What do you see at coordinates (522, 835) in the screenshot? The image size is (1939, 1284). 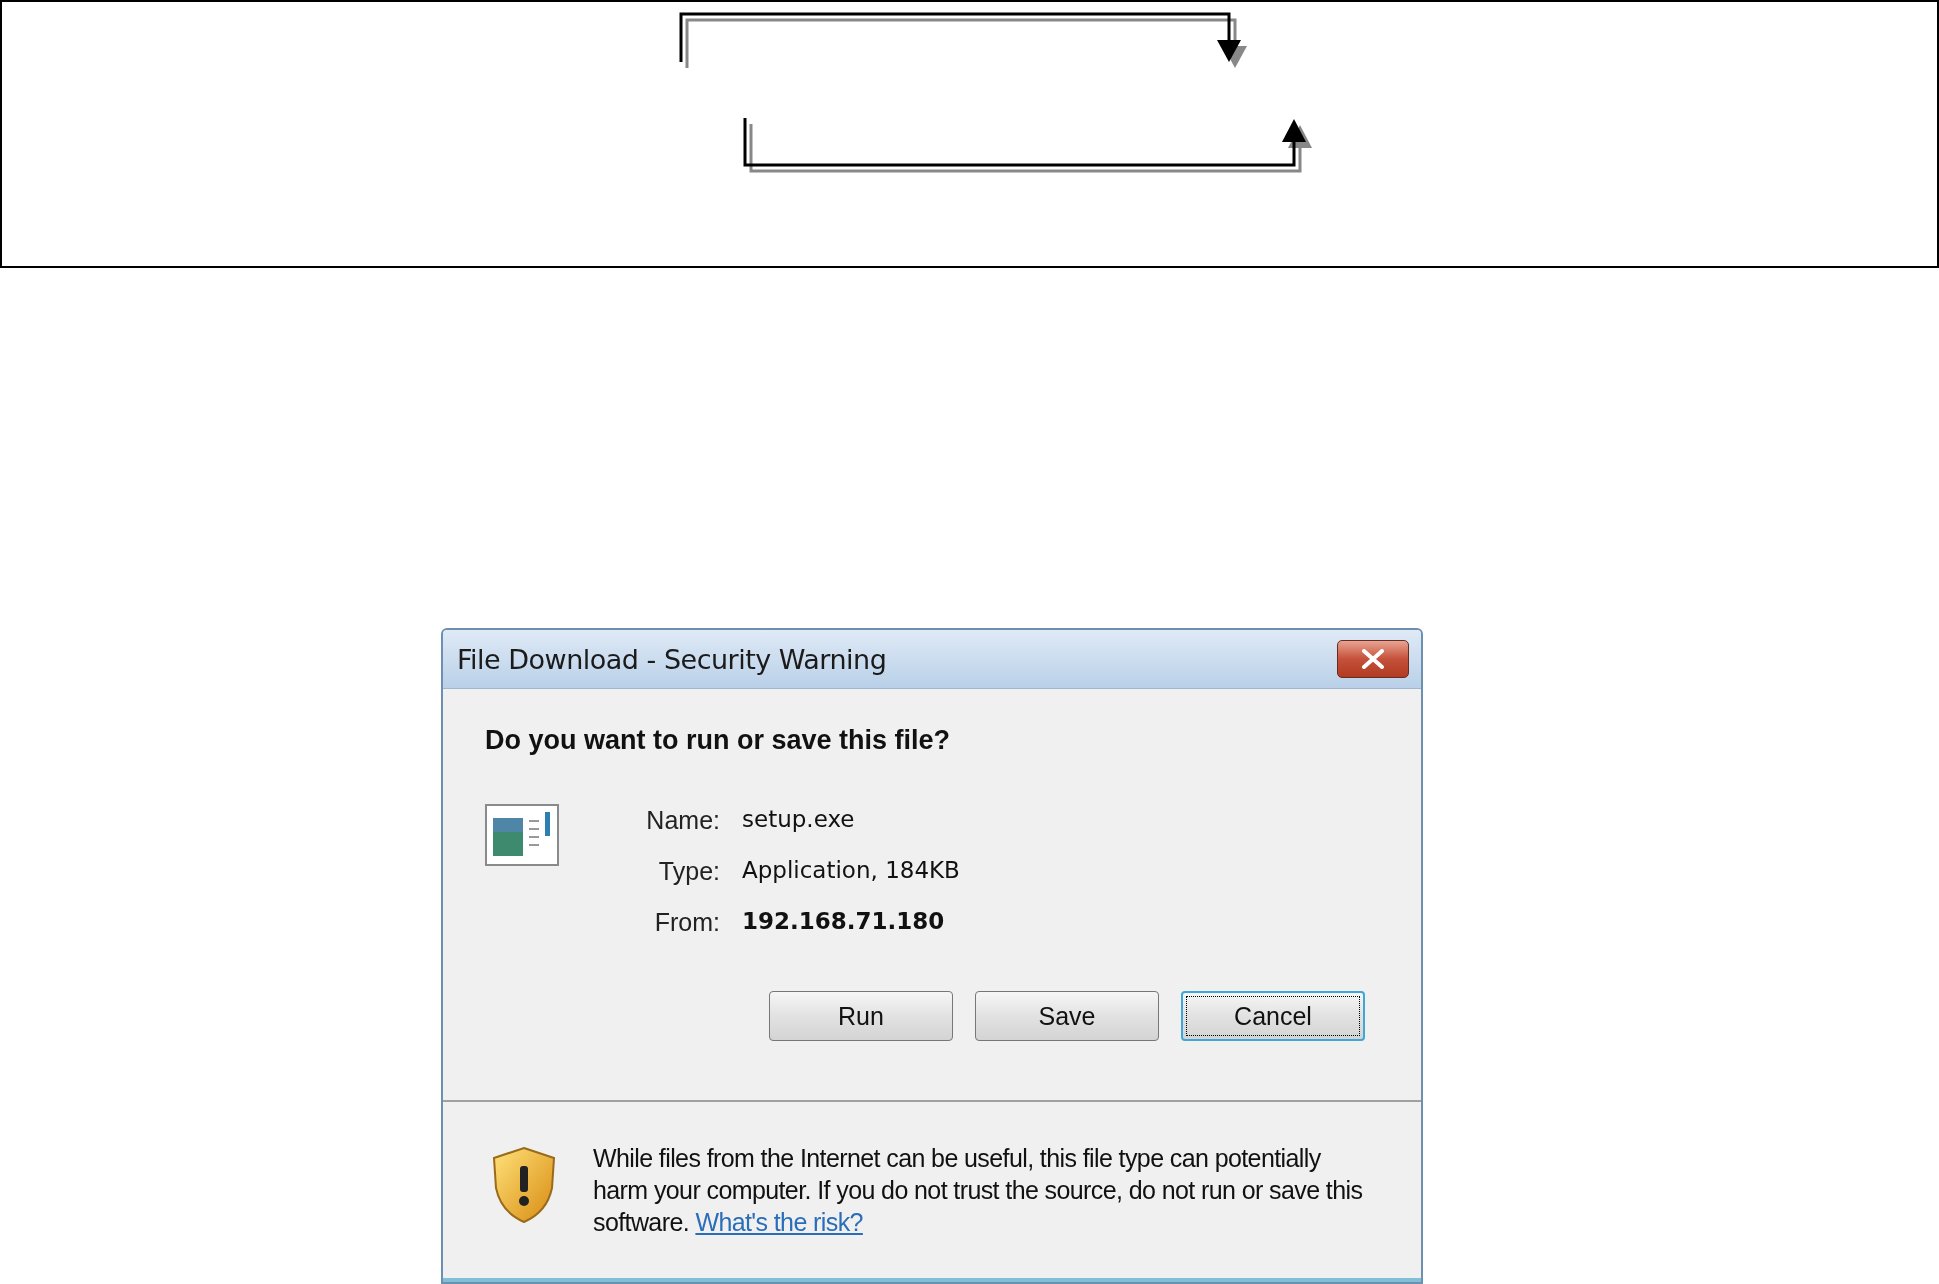 I see `application-icon` at bounding box center [522, 835].